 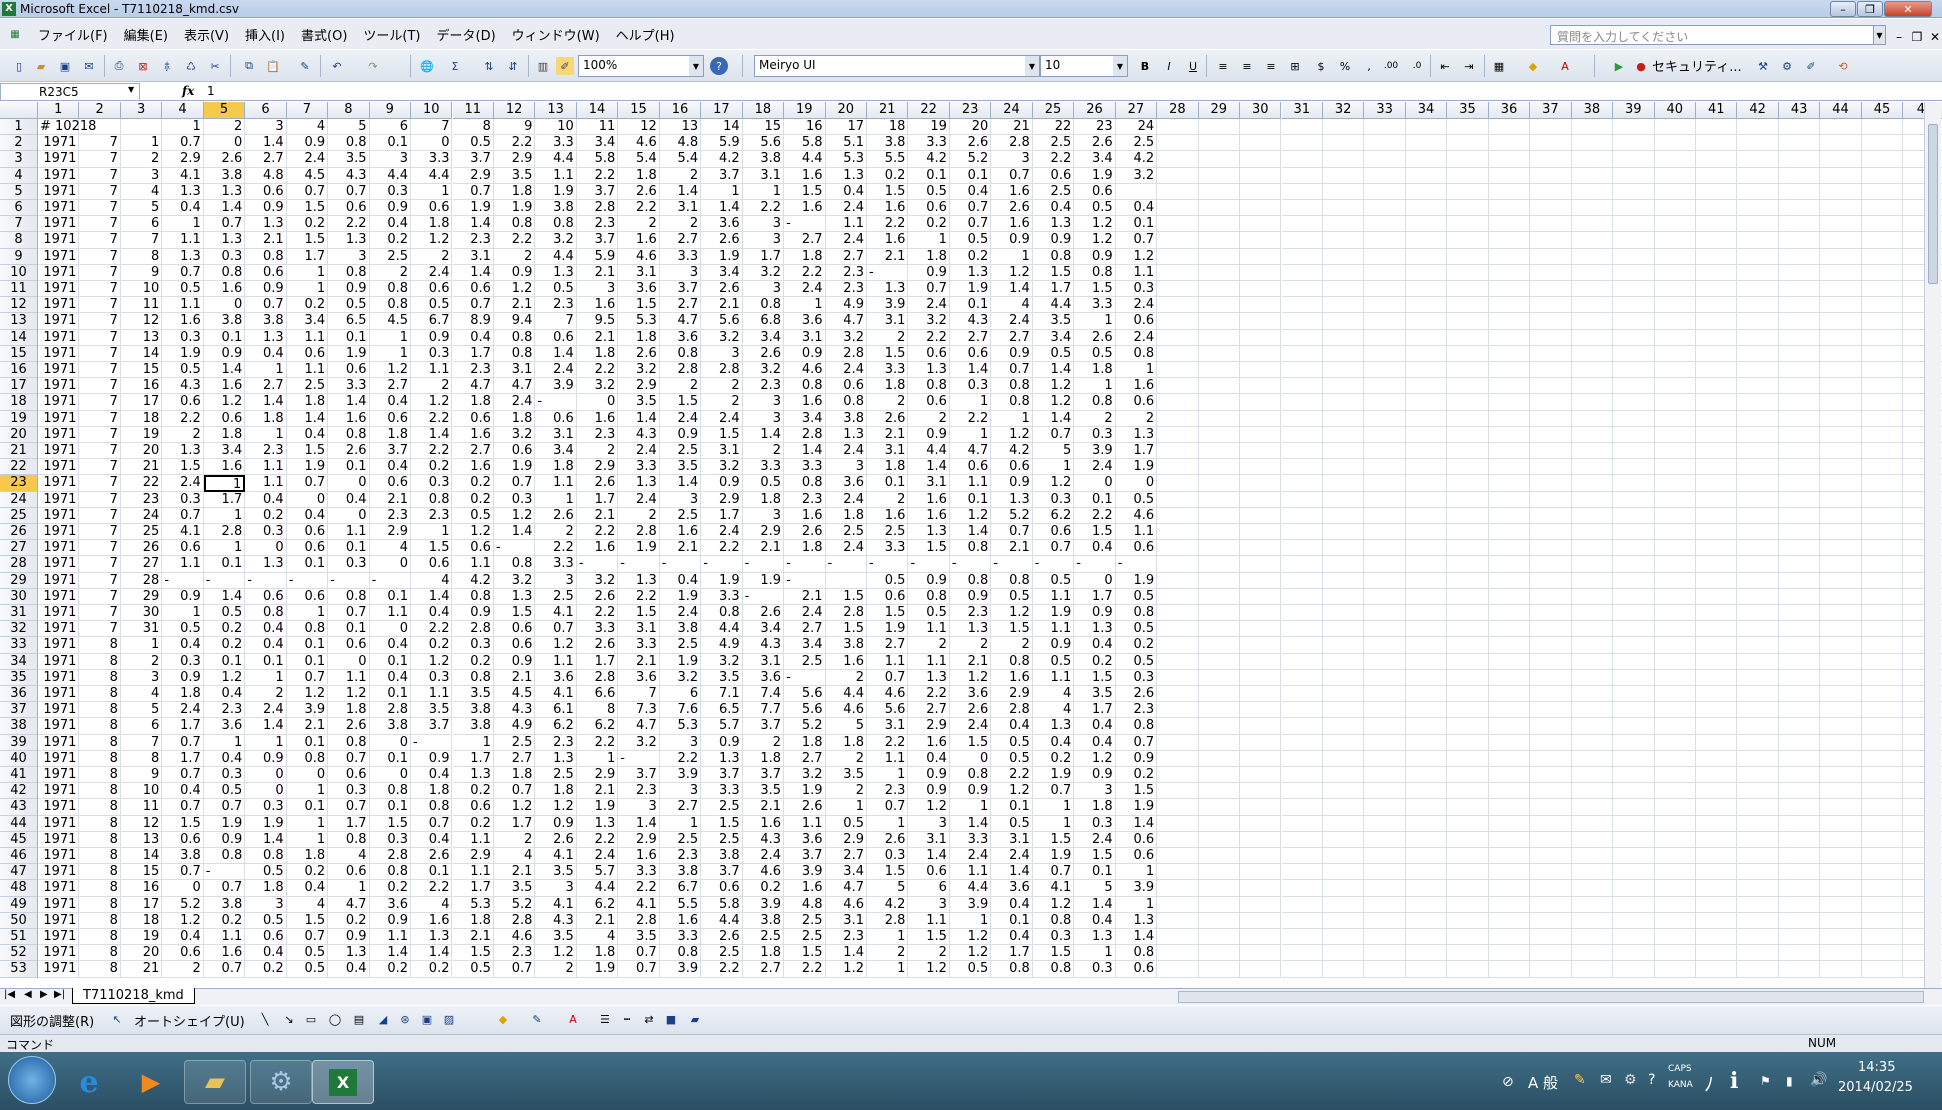 I want to click on table-cell: 2.8, so click(x=846, y=613).